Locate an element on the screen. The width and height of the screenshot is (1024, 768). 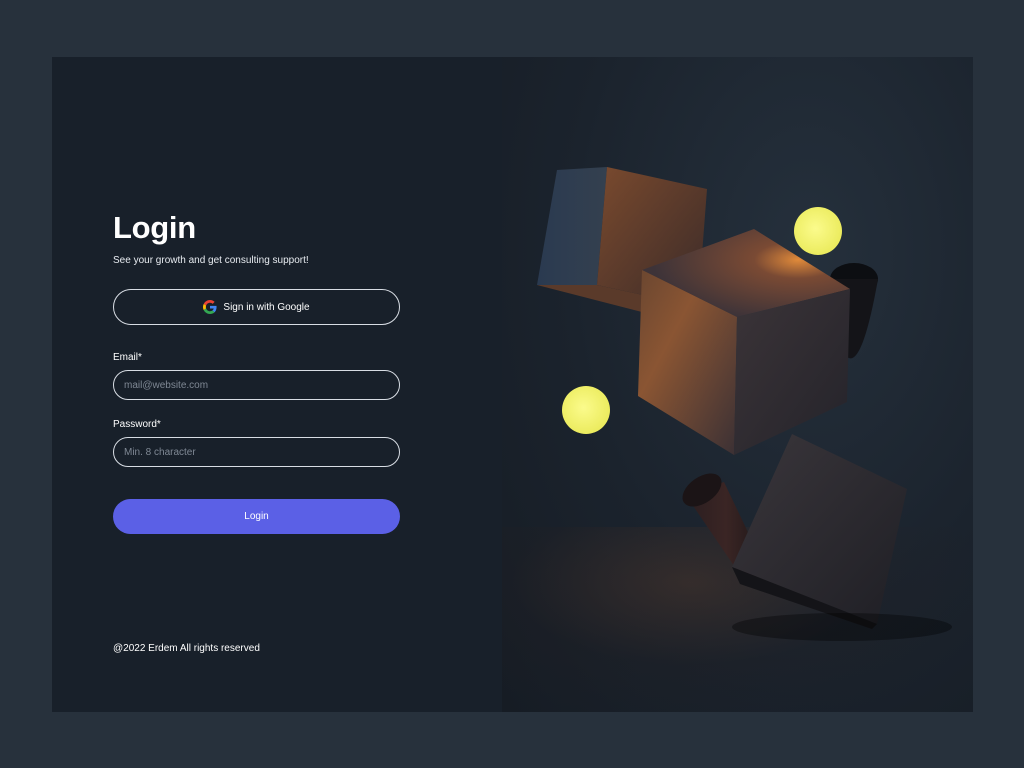
password-field is located at coordinates (256, 452).